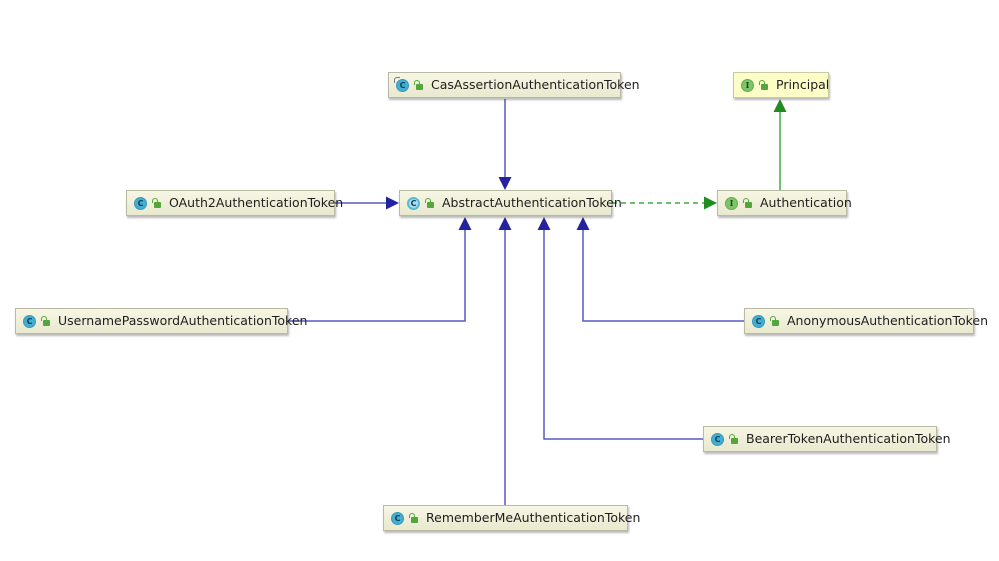  Describe the element at coordinates (256, 202) in the screenshot. I see `node-label: OAuth2AuthenticationToken` at that location.